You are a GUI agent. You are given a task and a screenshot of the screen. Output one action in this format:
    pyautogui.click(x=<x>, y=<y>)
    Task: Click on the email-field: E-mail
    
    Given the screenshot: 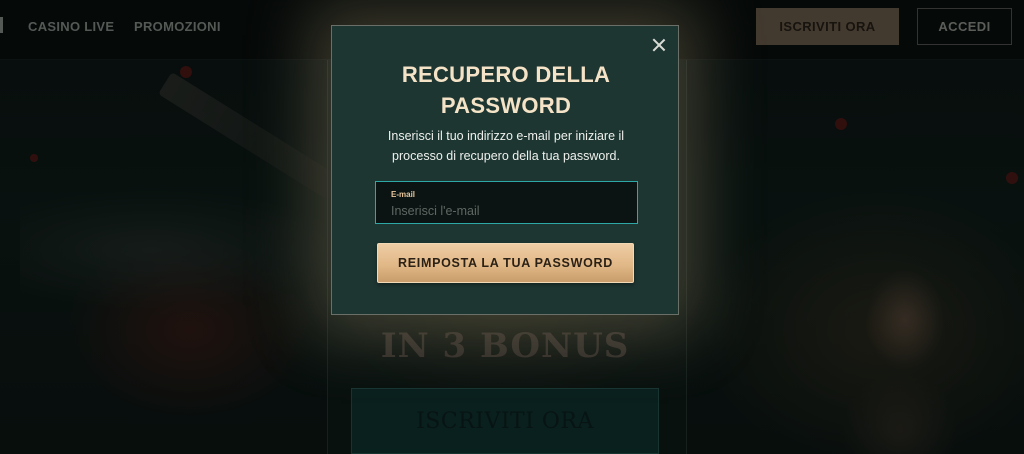 What is the action you would take?
    pyautogui.click(x=506, y=202)
    